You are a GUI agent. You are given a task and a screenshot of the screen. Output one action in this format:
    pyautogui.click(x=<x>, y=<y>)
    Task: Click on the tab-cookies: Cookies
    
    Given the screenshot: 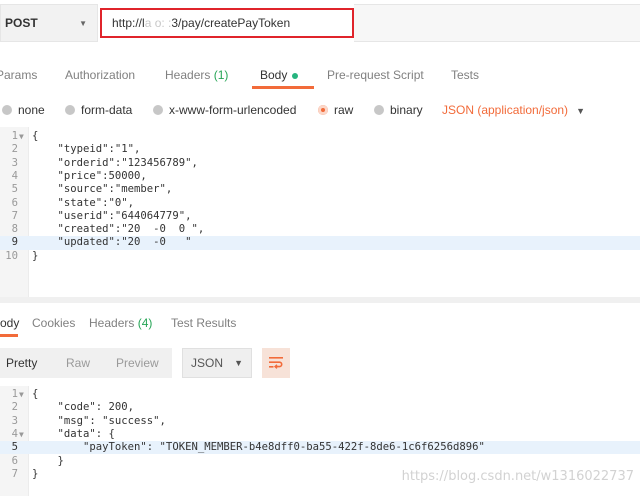 What is the action you would take?
    pyautogui.click(x=53, y=323)
    